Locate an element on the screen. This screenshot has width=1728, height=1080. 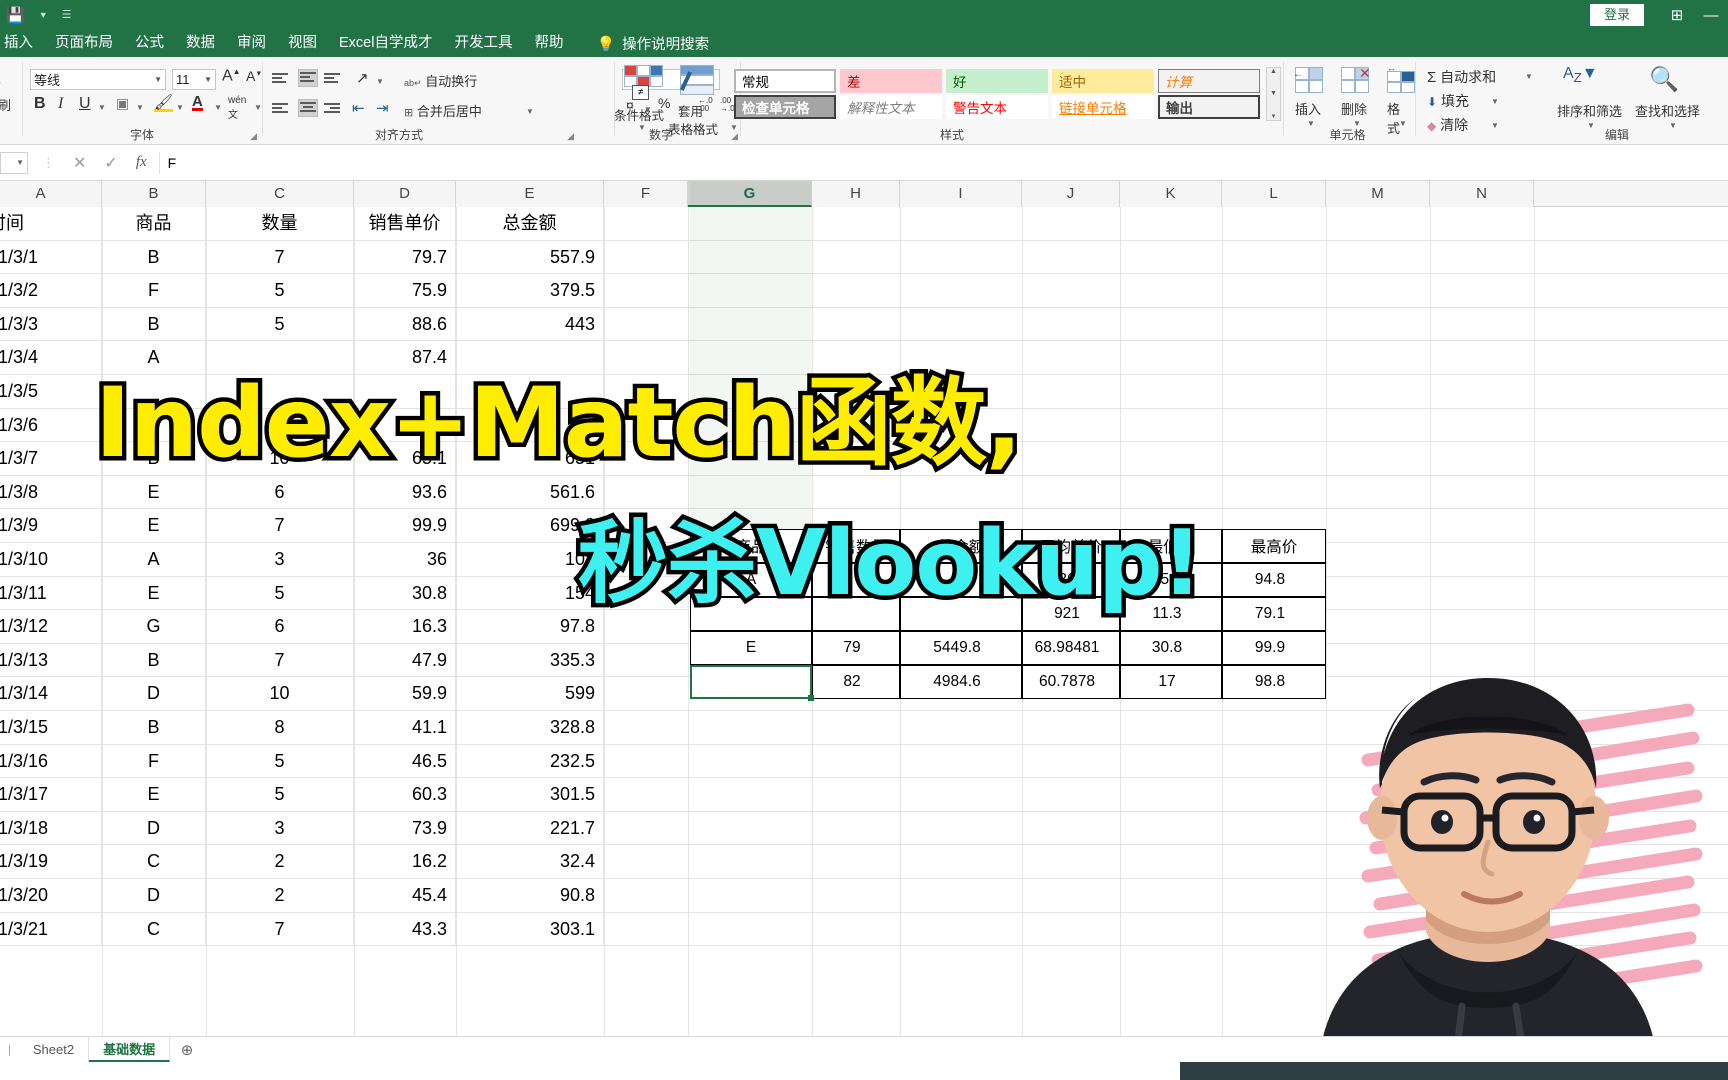
column-title-cell: 数量 is located at coordinates (280, 224).